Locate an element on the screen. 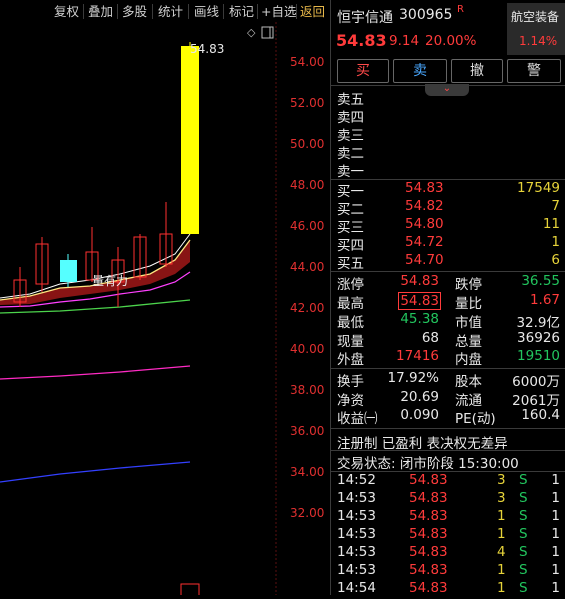  bid-row-2: 买二 54.82 7 is located at coordinates (448, 208).